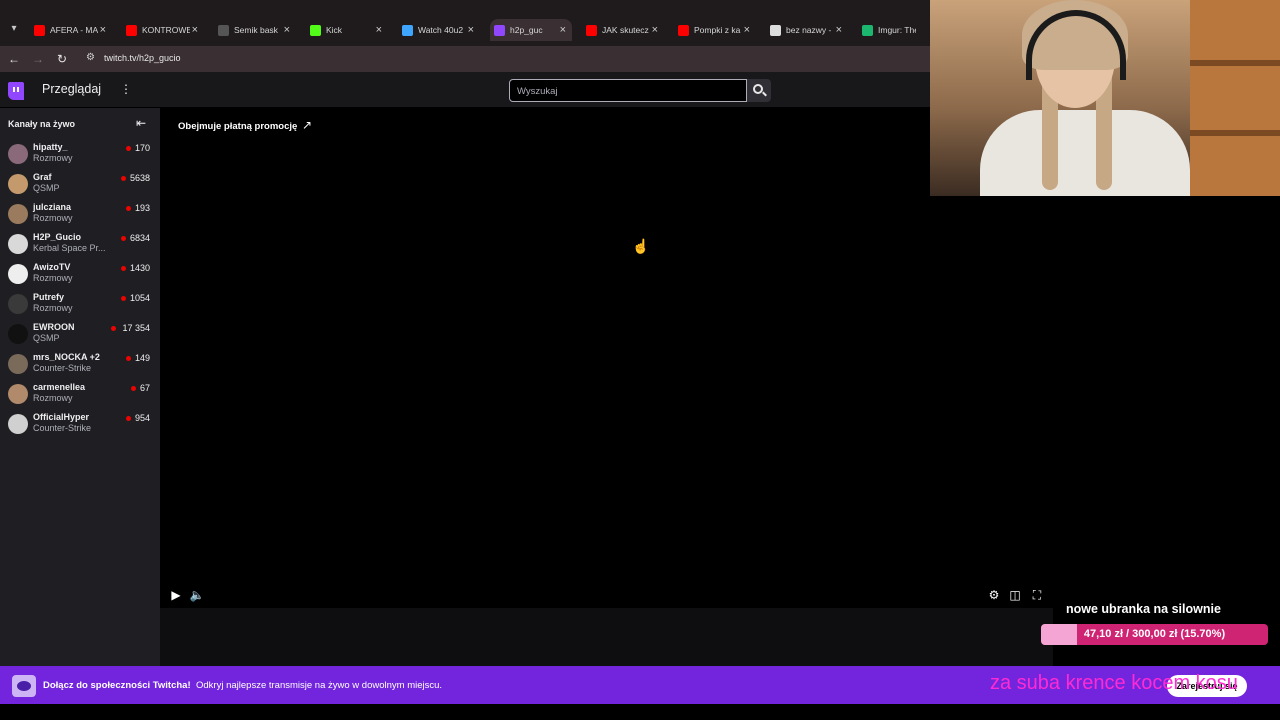  Describe the element at coordinates (623, 30) in the screenshot. I see `browser-tab: JAK skutecz ×` at that location.